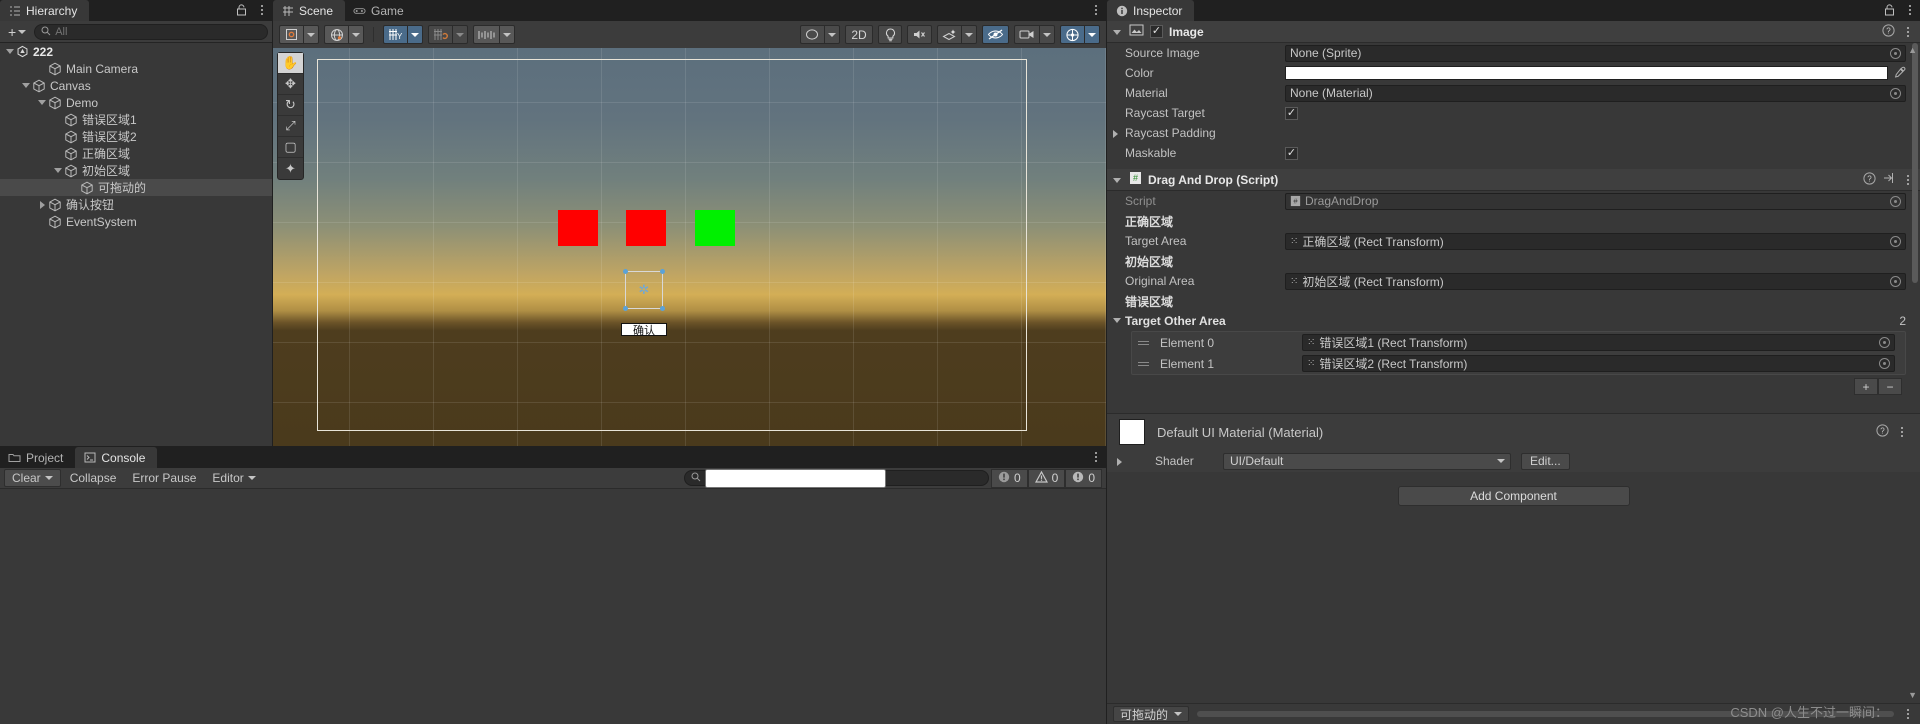  What do you see at coordinates (1890, 386) in the screenshot?
I see `array-remove-button: −` at bounding box center [1890, 386].